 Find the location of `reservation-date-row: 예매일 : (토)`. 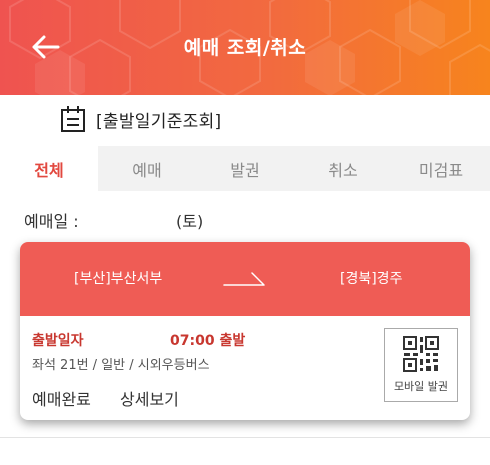

reservation-date-row: 예매일 : (토) is located at coordinates (244, 219).